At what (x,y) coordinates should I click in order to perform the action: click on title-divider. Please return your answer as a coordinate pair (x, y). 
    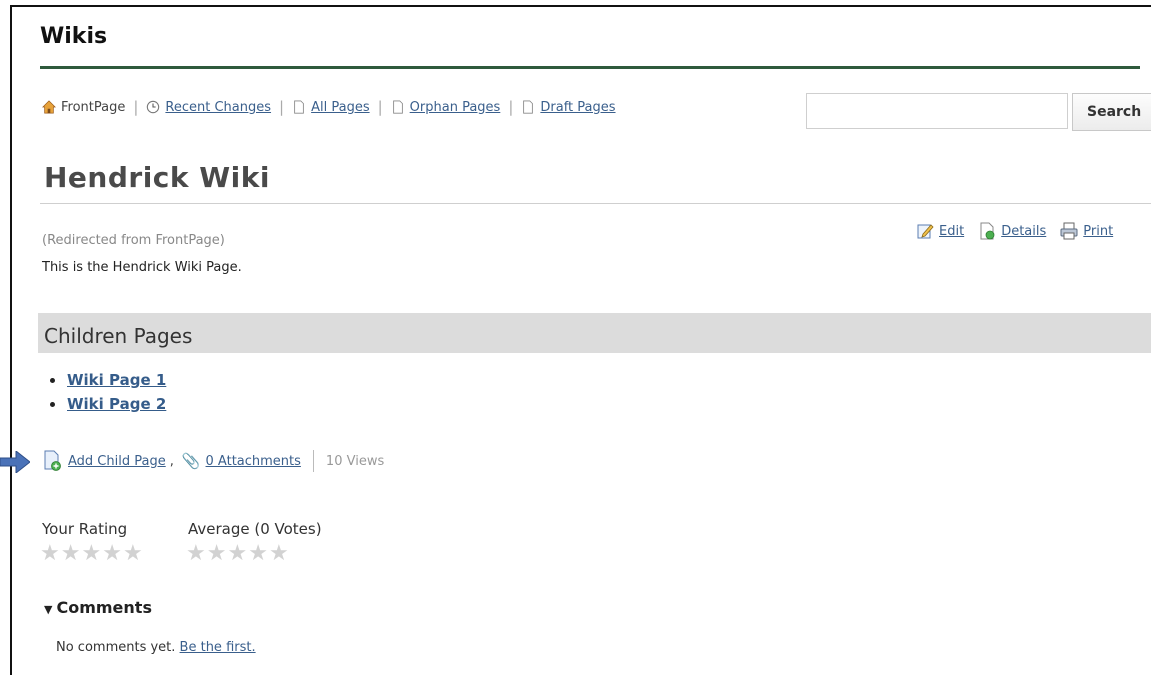
    Looking at the image, I should click on (595, 203).